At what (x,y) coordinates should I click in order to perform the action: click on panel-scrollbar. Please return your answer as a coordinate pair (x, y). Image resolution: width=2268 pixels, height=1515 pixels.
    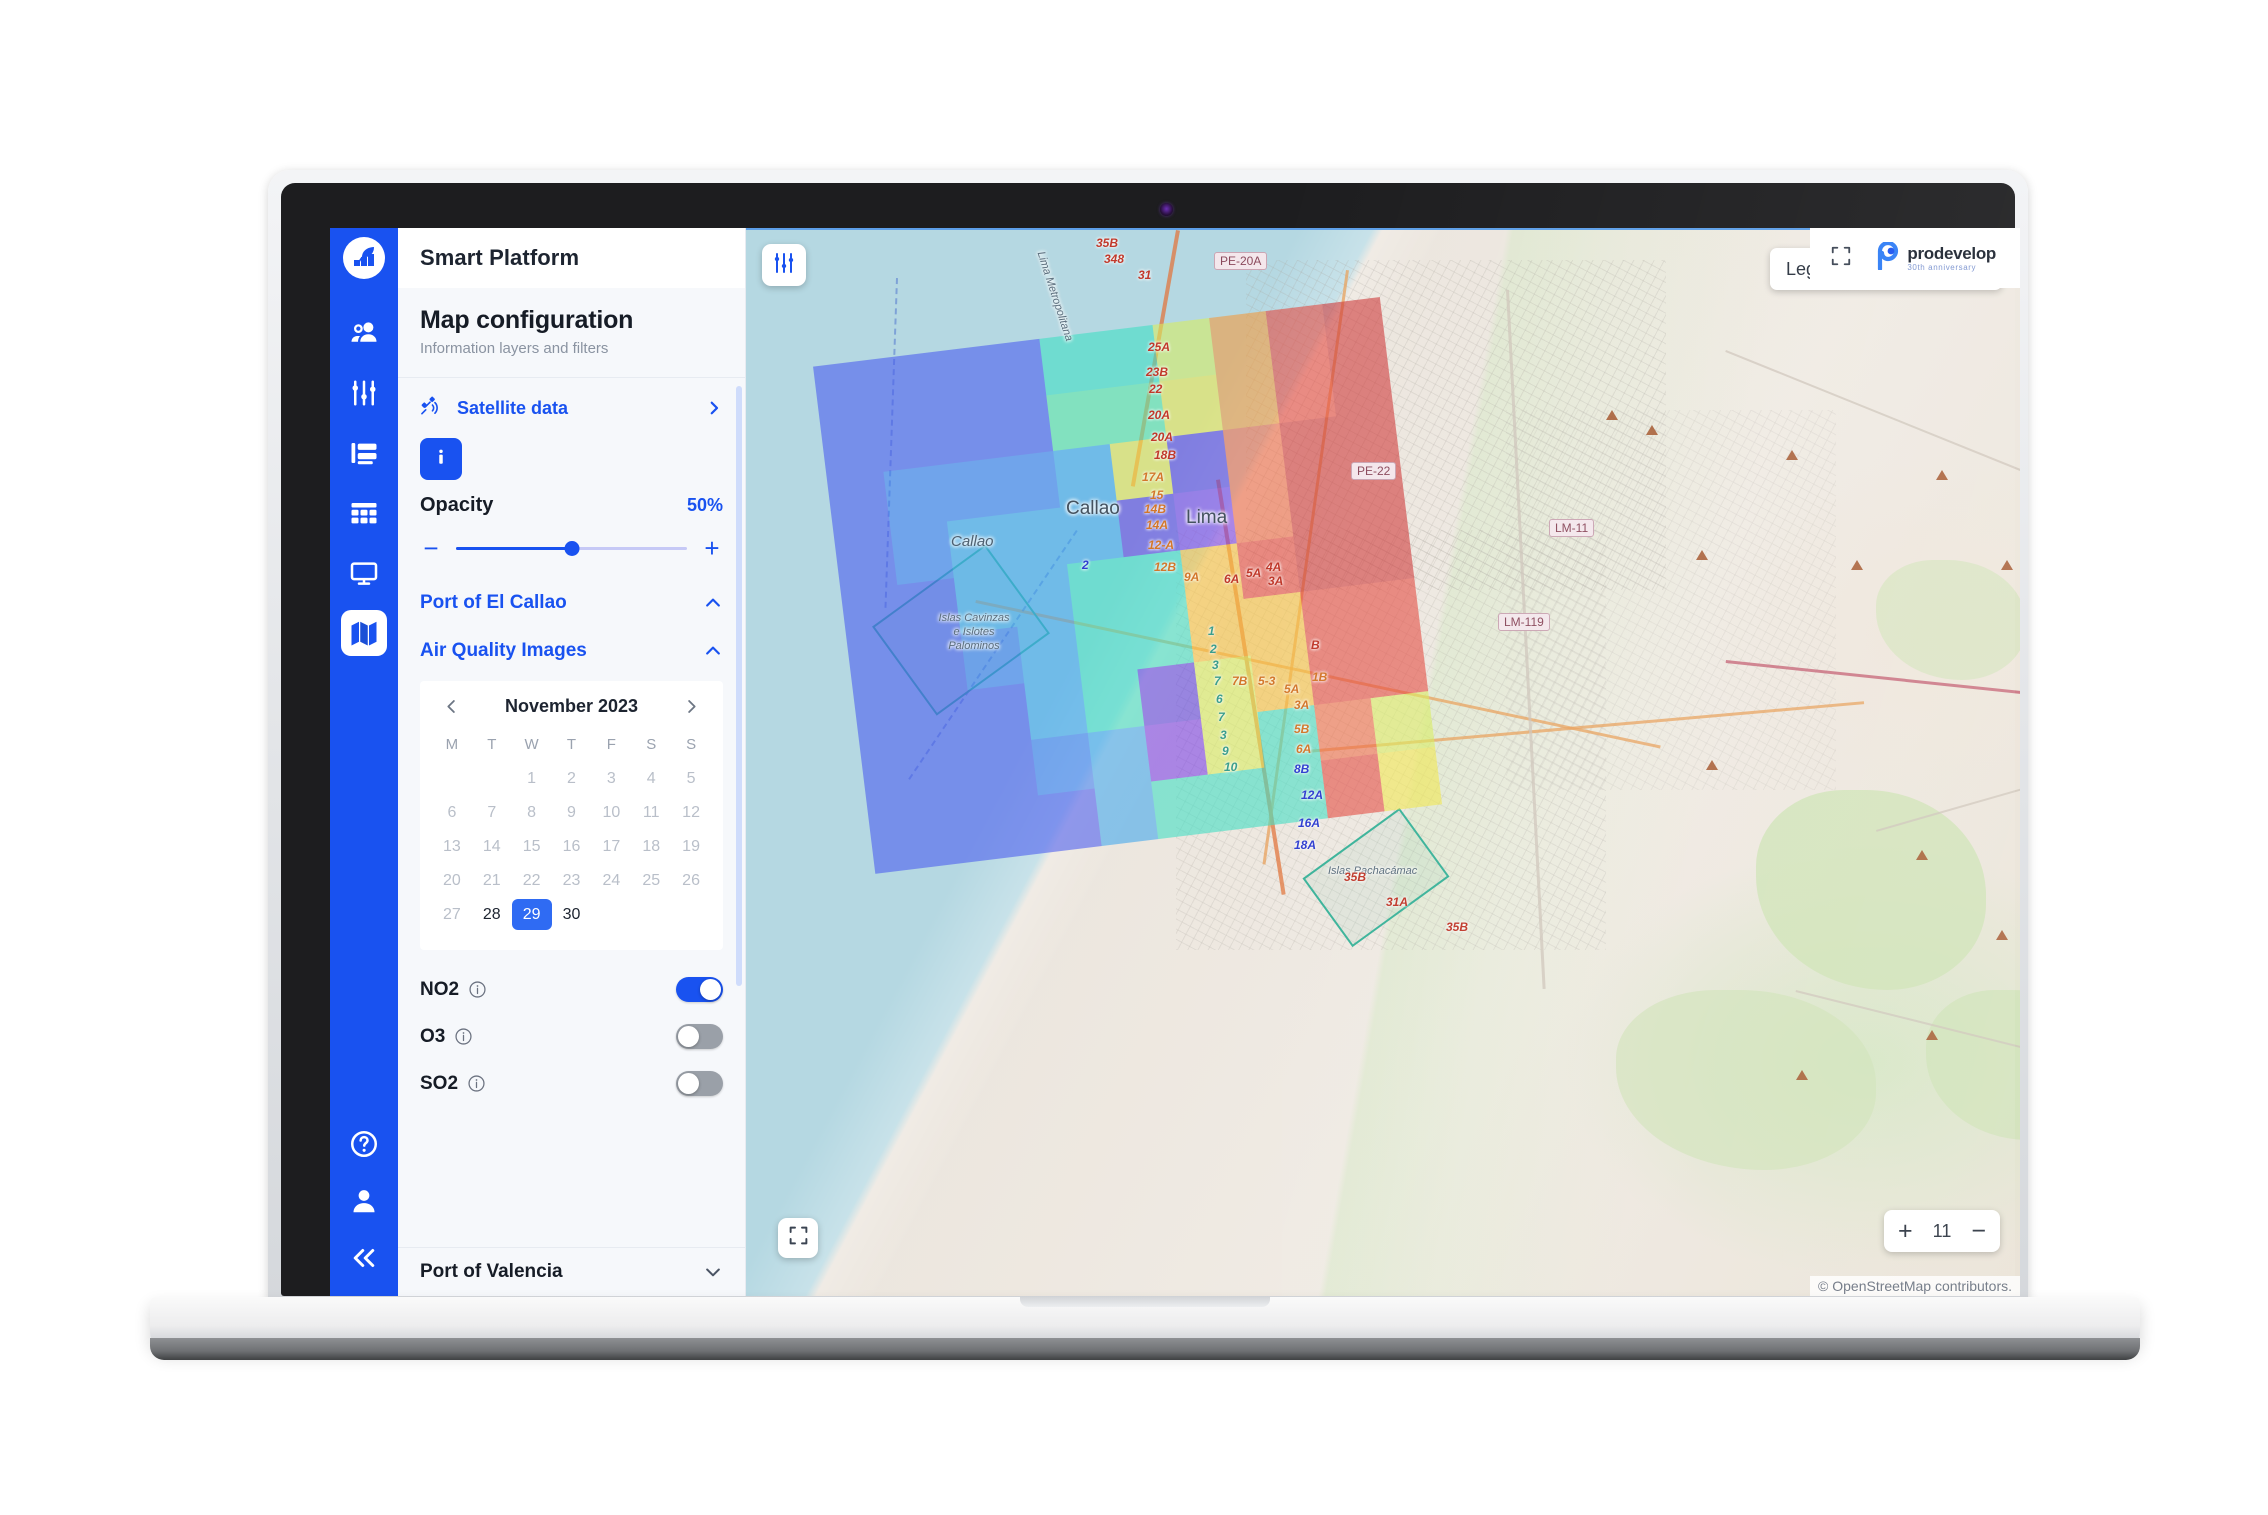
    Looking at the image, I should click on (739, 686).